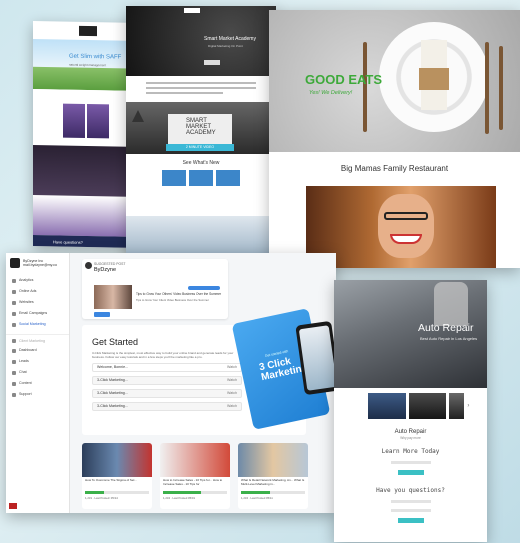 This screenshot has height=543, width=520. Describe the element at coordinates (410, 520) in the screenshot. I see `questions-submit-button` at that location.